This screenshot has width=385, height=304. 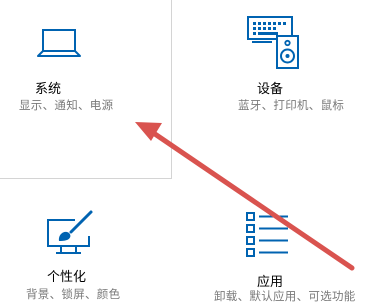 I want to click on keyboard-speaker-icon, so click(x=273, y=42).